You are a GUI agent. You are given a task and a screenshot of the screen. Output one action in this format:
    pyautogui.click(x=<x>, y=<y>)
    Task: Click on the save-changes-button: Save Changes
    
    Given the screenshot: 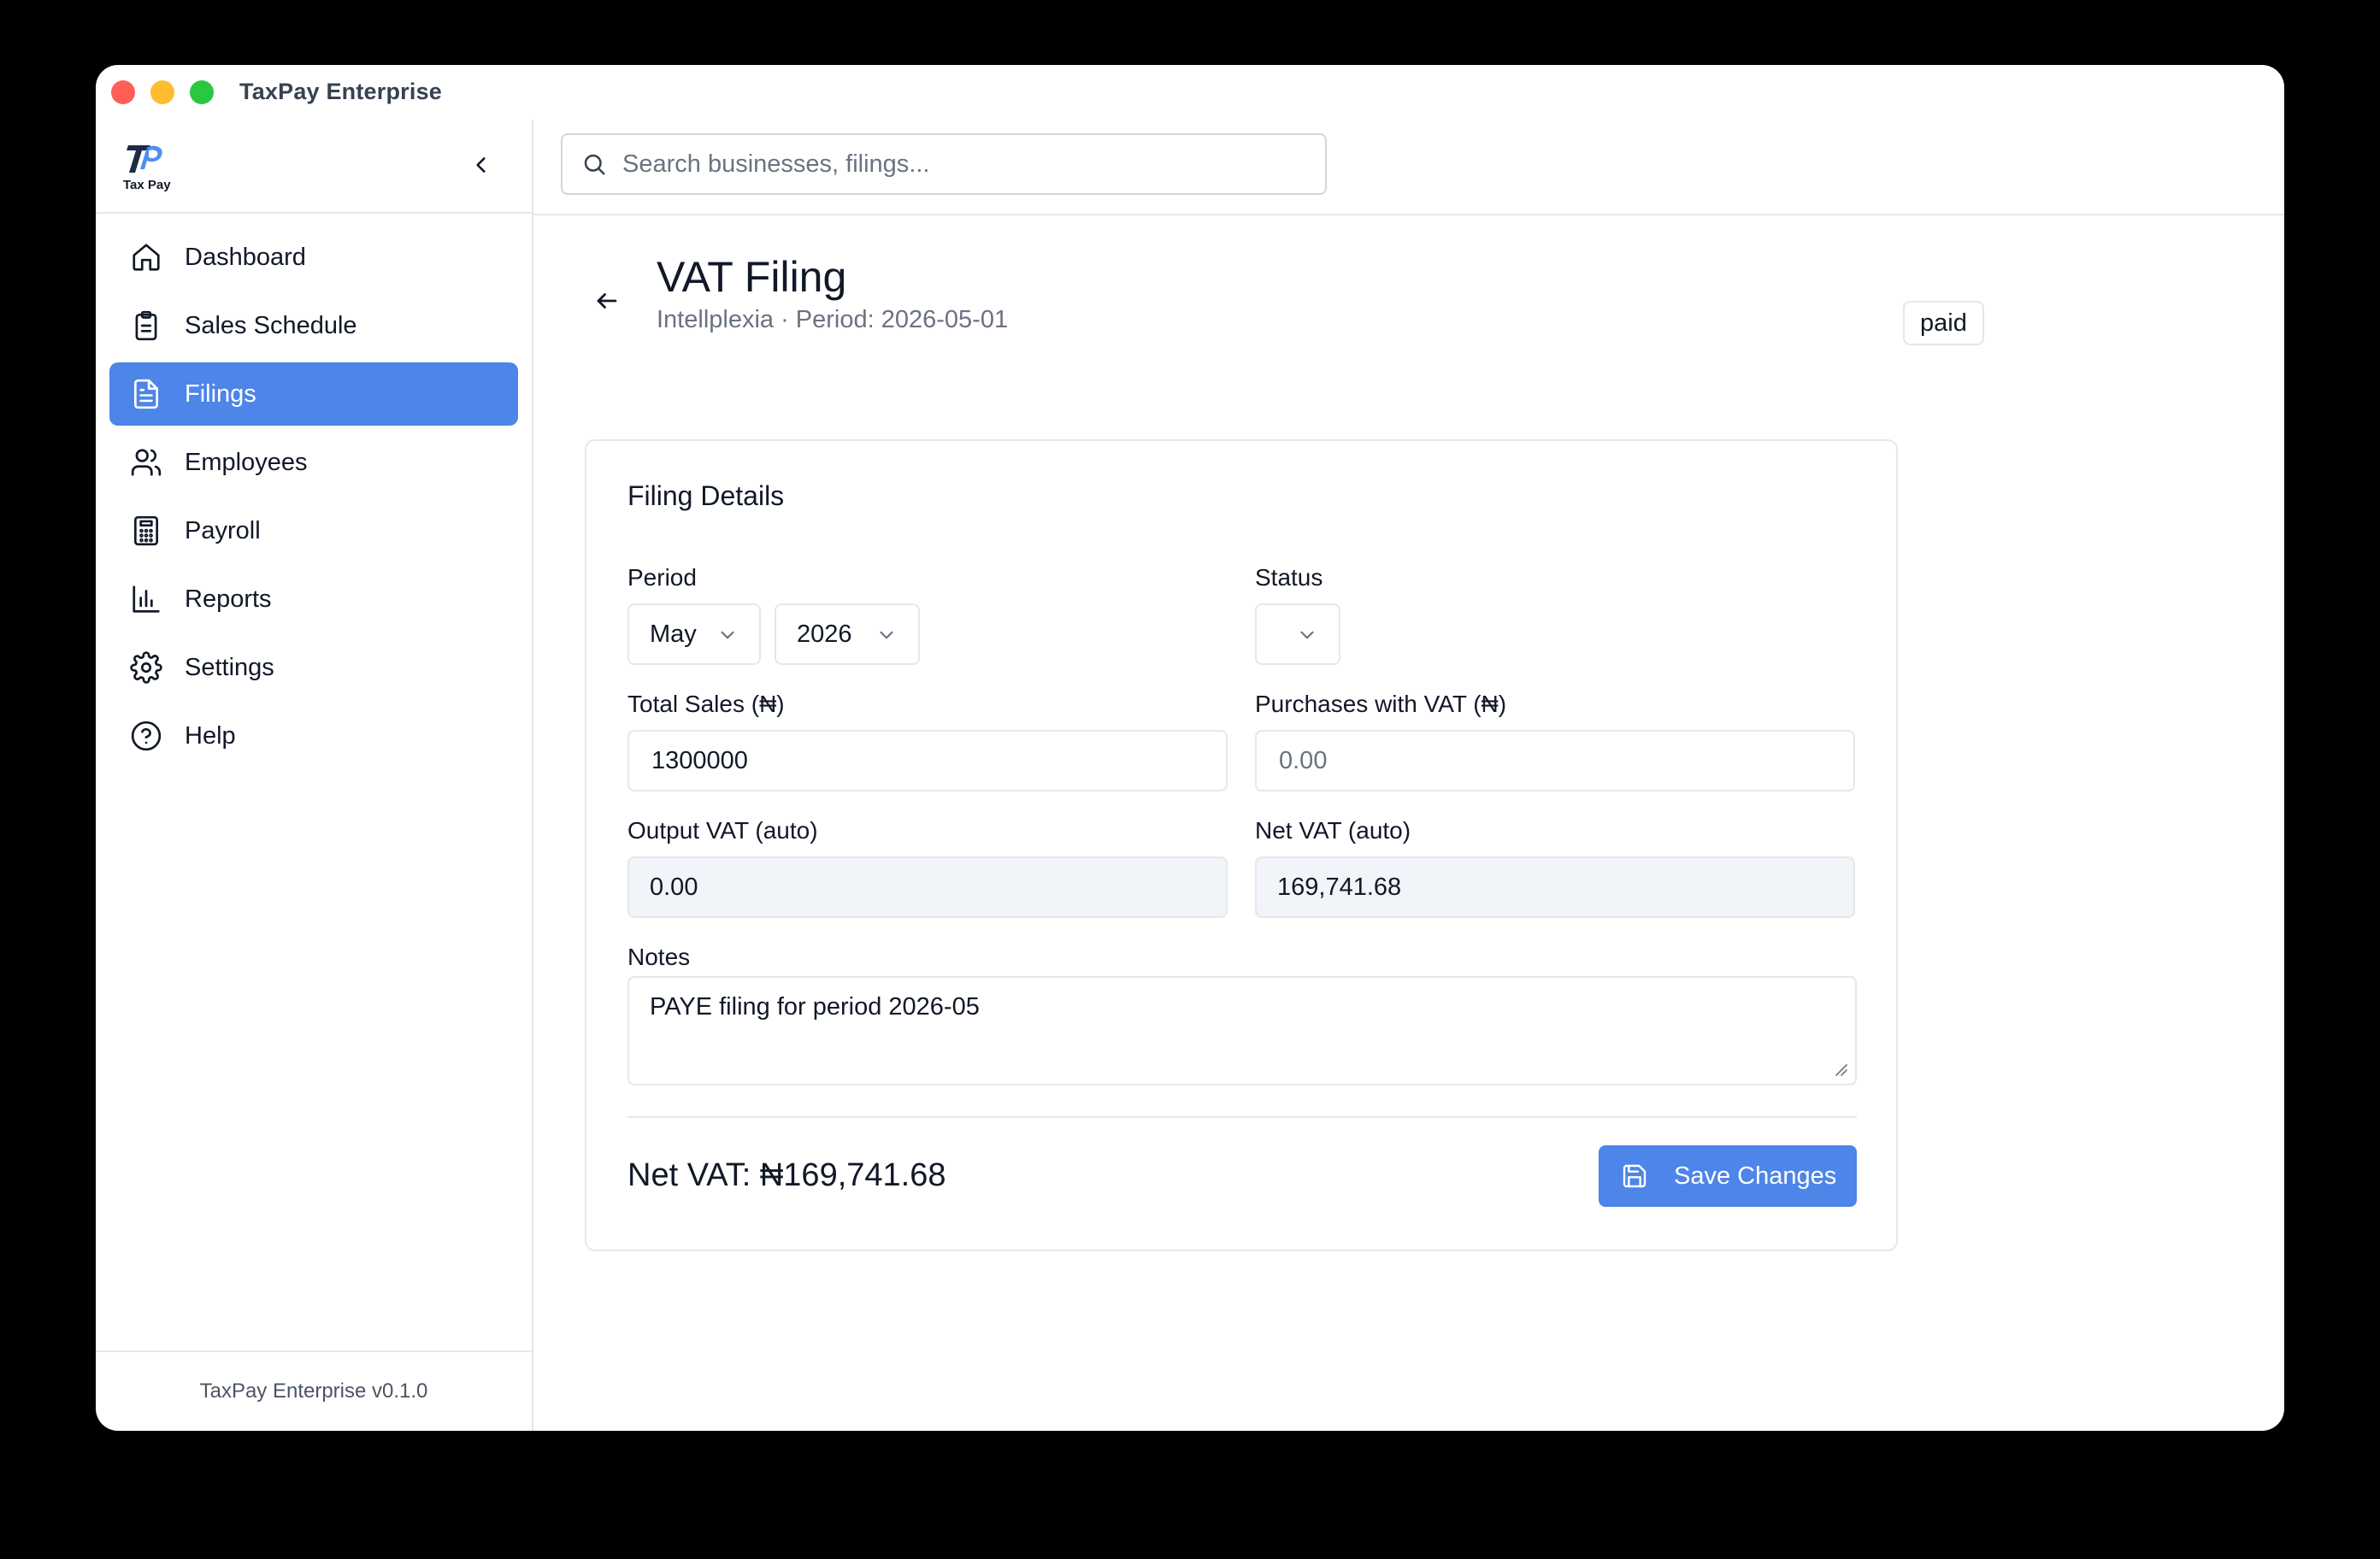 What is the action you would take?
    pyautogui.click(x=1728, y=1176)
    